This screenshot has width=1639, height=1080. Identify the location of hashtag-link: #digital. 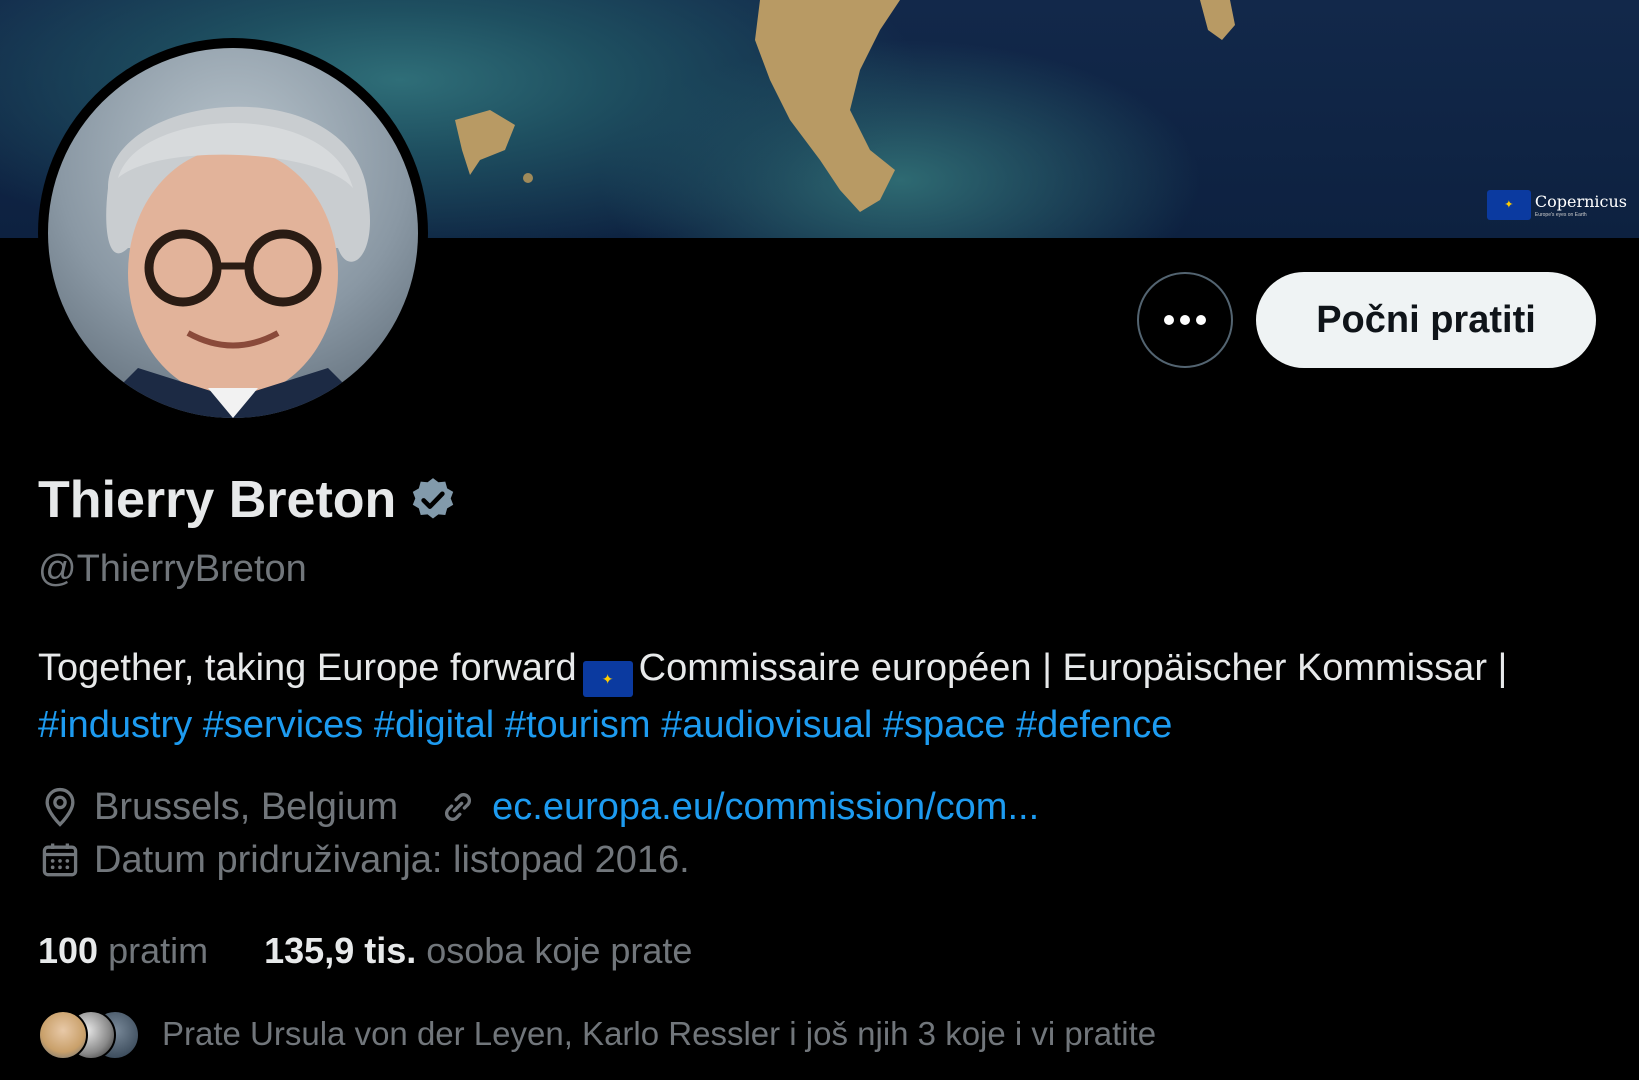
(434, 725).